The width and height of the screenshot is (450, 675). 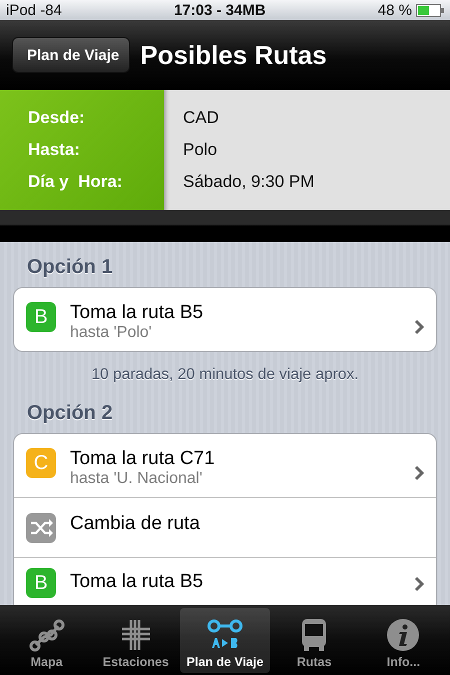 What do you see at coordinates (403, 635) in the screenshot?
I see `info-icon` at bounding box center [403, 635].